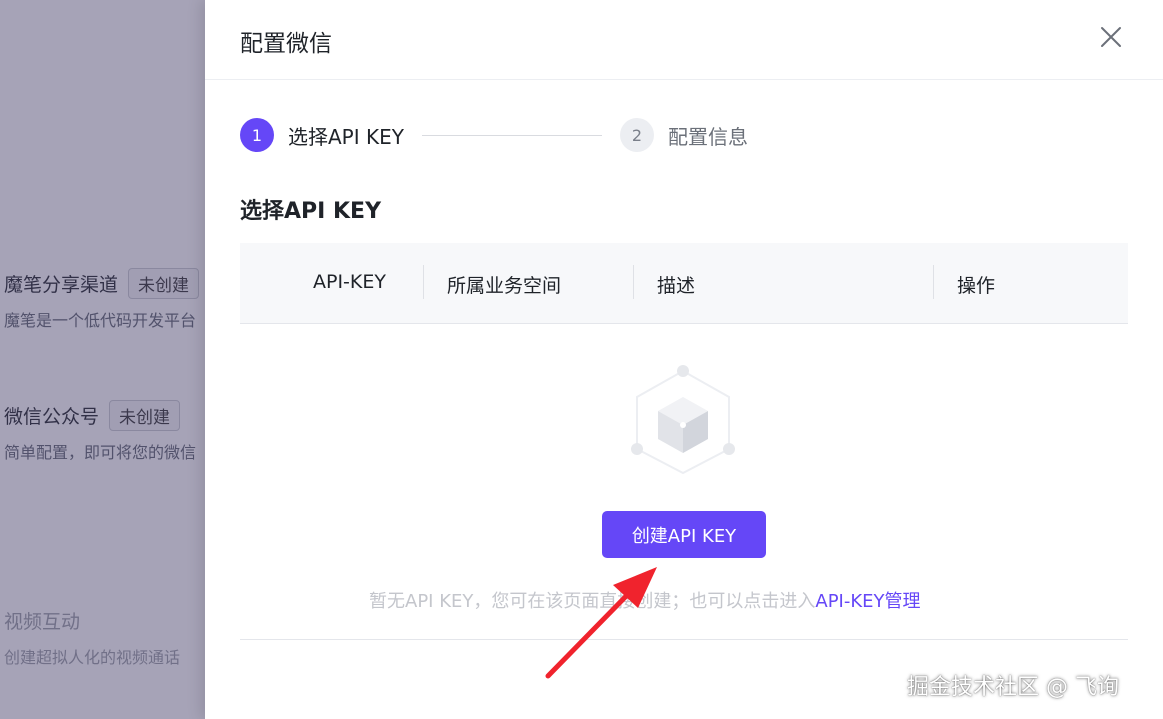 The height and width of the screenshot is (719, 1163). I want to click on api-key-table: API-KEY 所属业务空间 描述 操作, so click(684, 283).